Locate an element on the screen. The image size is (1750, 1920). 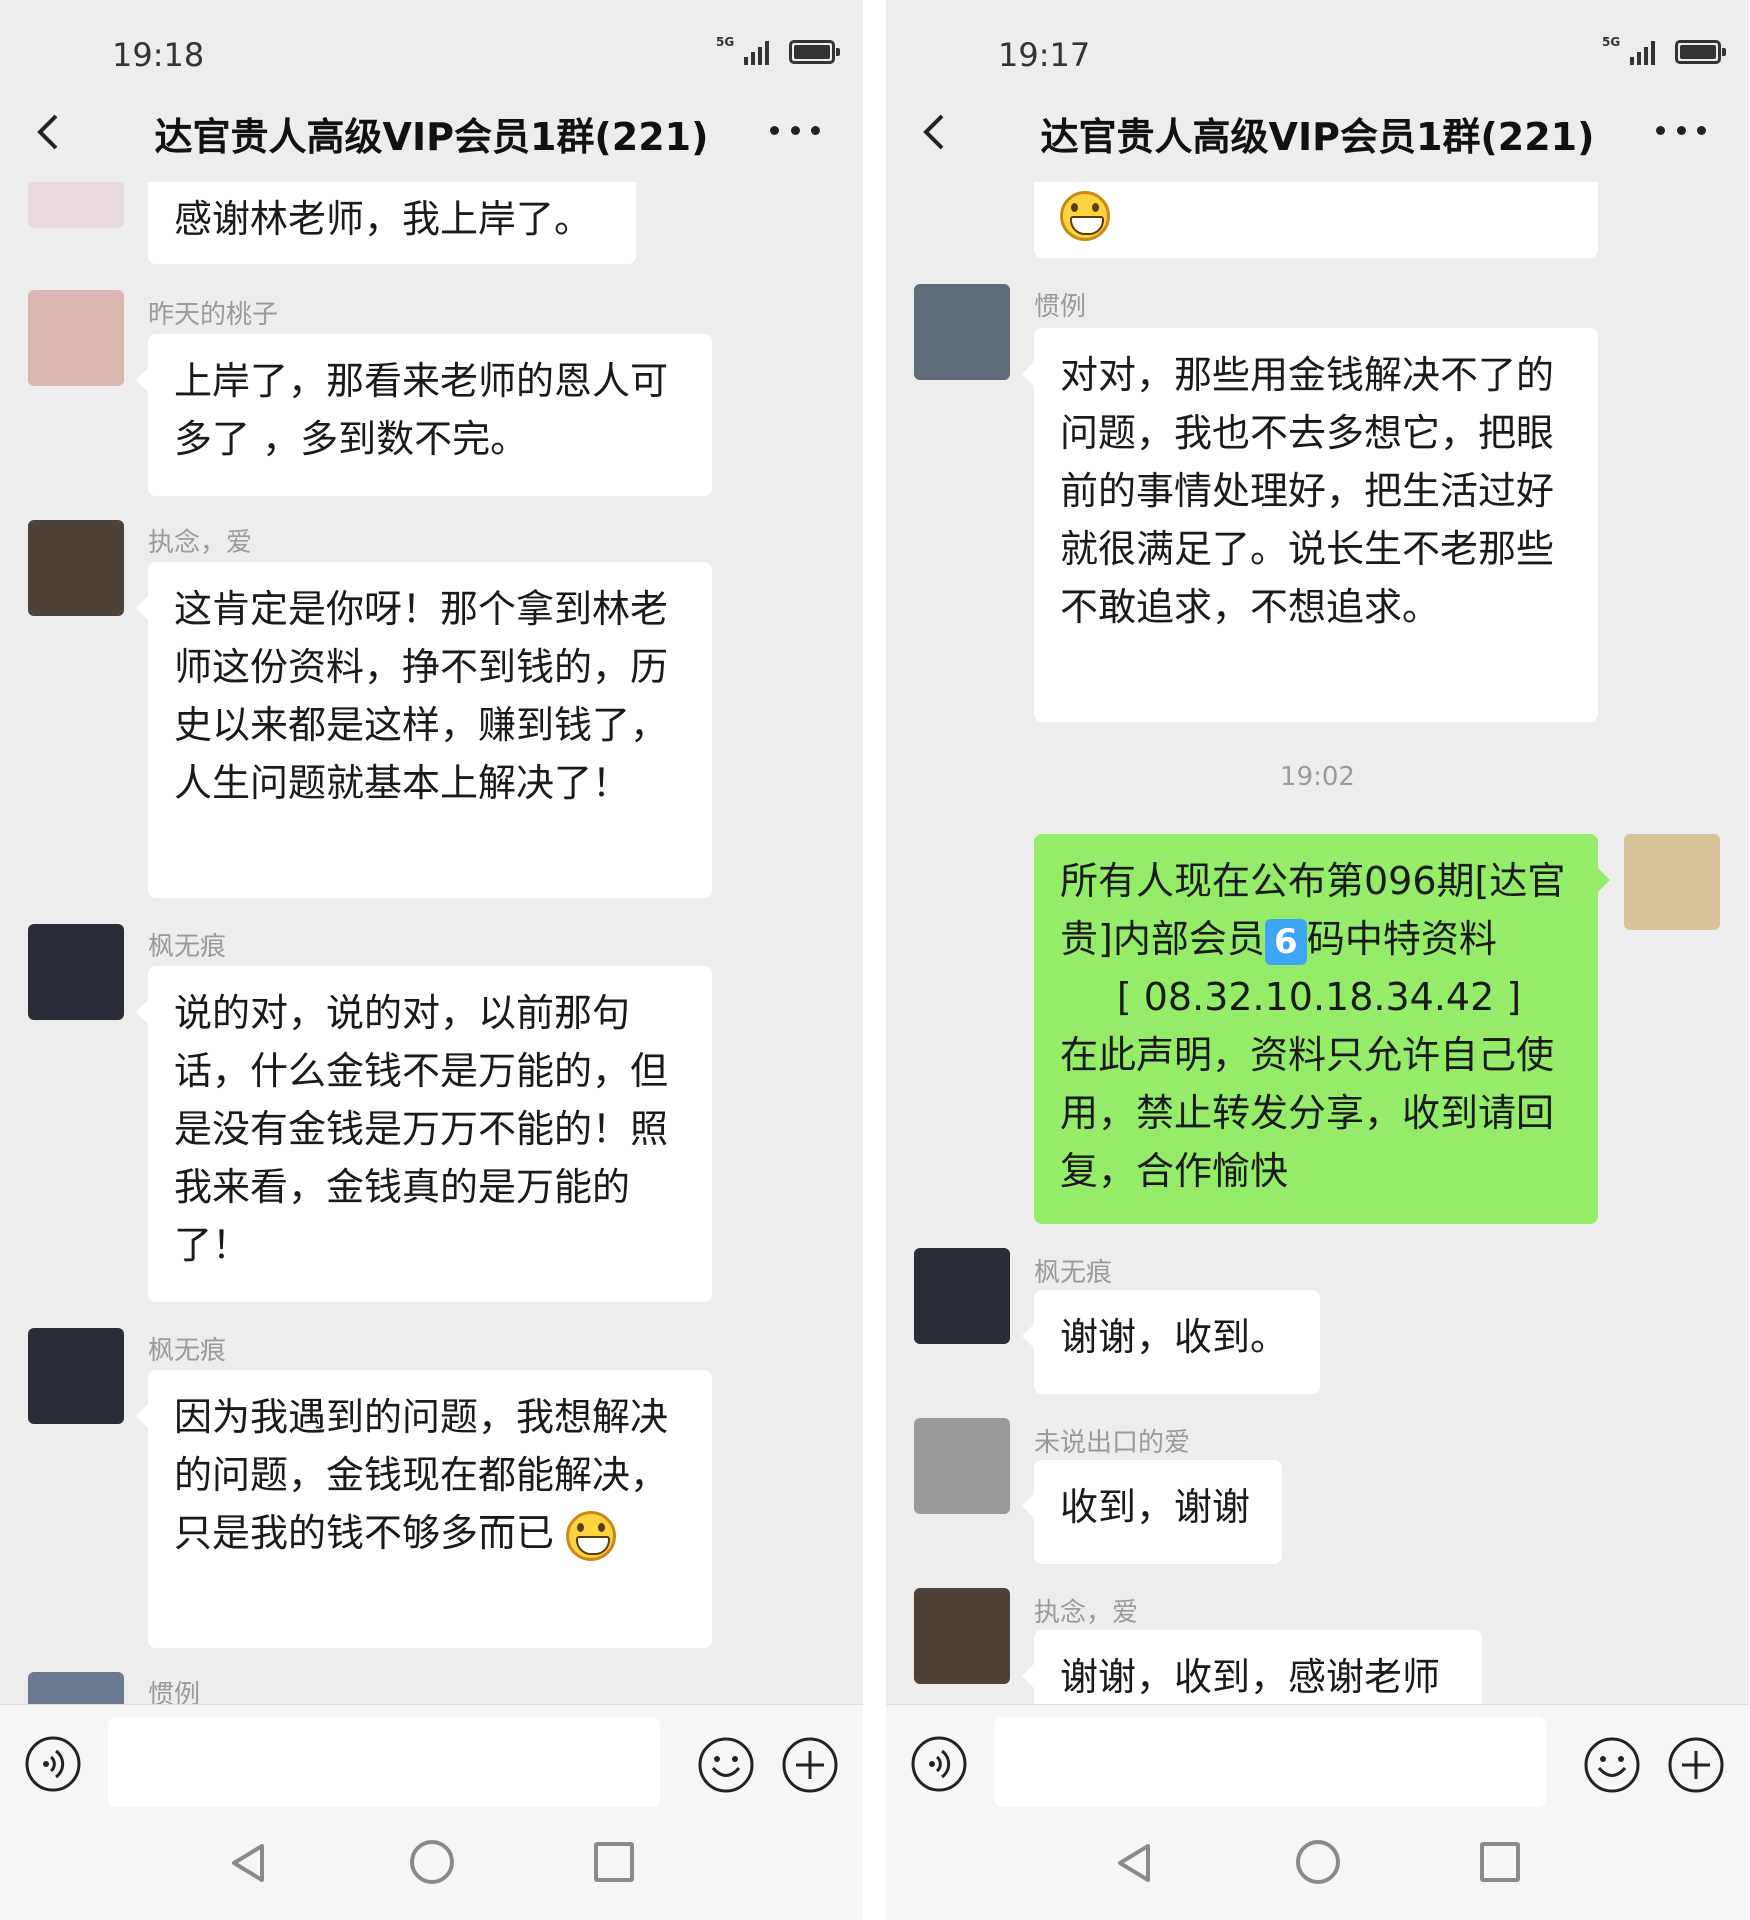
message-text: 在此声明，资料只允许自己使用，禁止转发分享，收到请回复，合作愉快 is located at coordinates (1307, 1113).